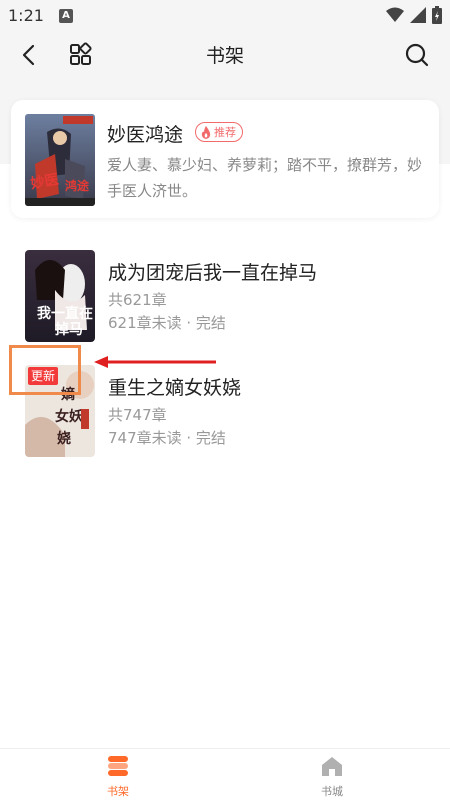 The height and width of the screenshot is (800, 450). What do you see at coordinates (26, 15) in the screenshot?
I see `status-time: 1:21` at bounding box center [26, 15].